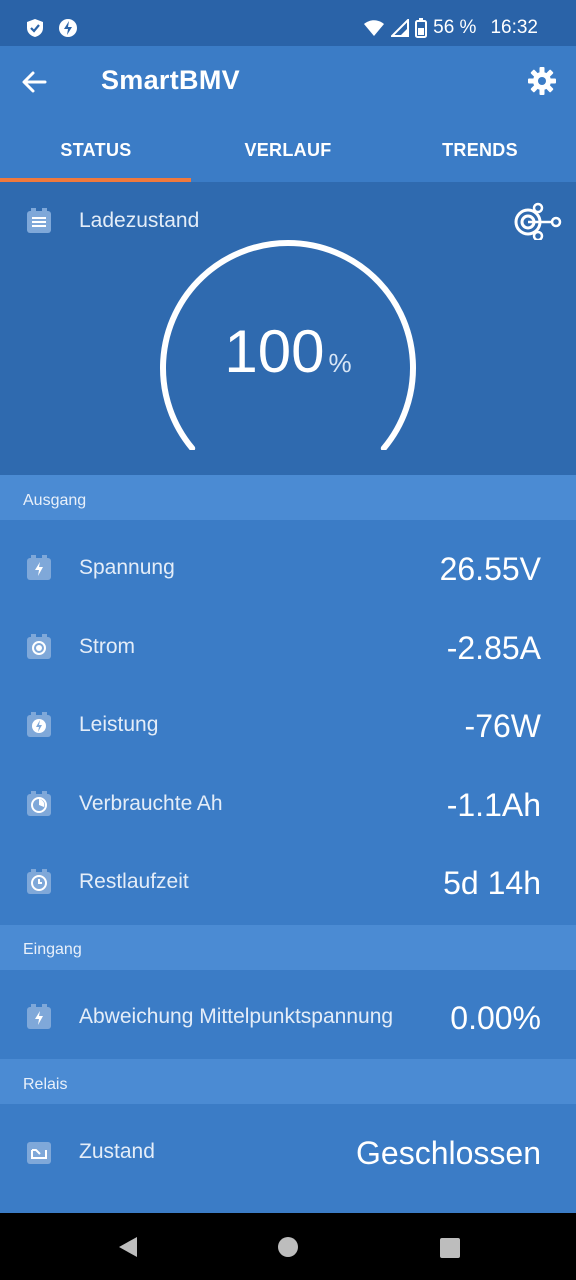 The width and height of the screenshot is (576, 1280). Describe the element at coordinates (39, 724) in the screenshot. I see `battery-power-icon` at that location.